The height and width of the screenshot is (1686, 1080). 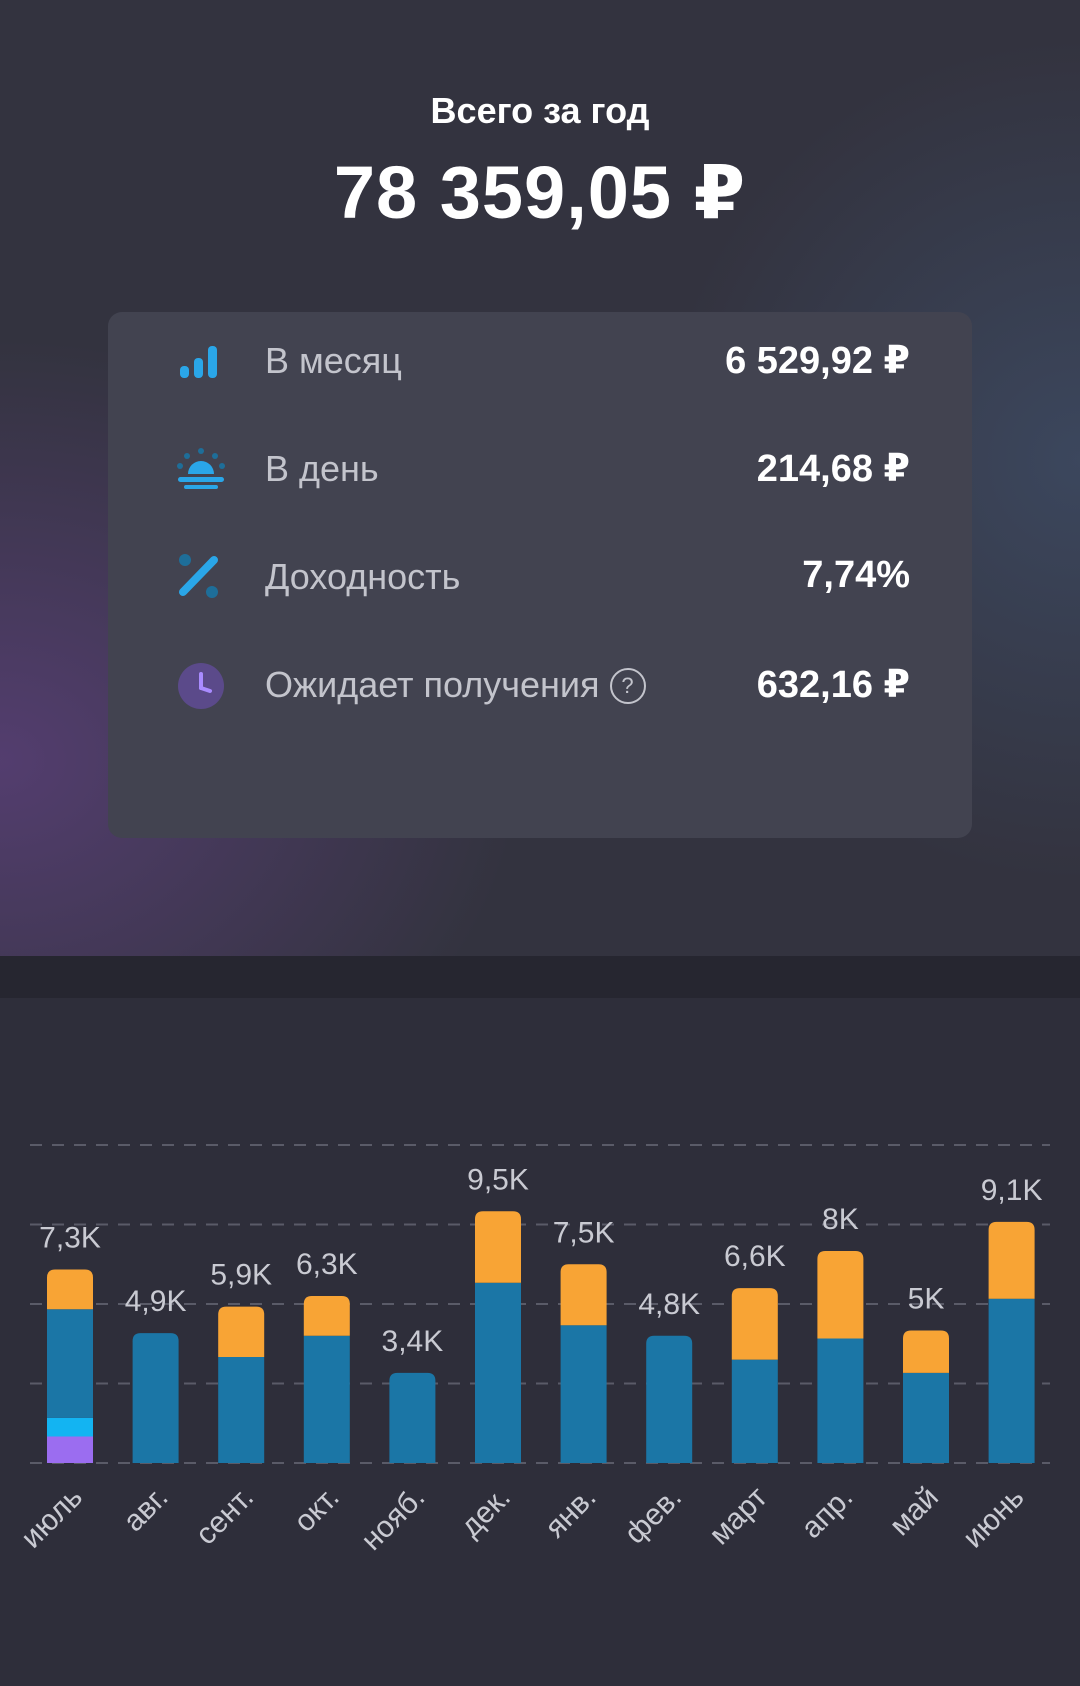 What do you see at coordinates (317, 1510) in the screenshot?
I see `x-tick-label: окт.` at bounding box center [317, 1510].